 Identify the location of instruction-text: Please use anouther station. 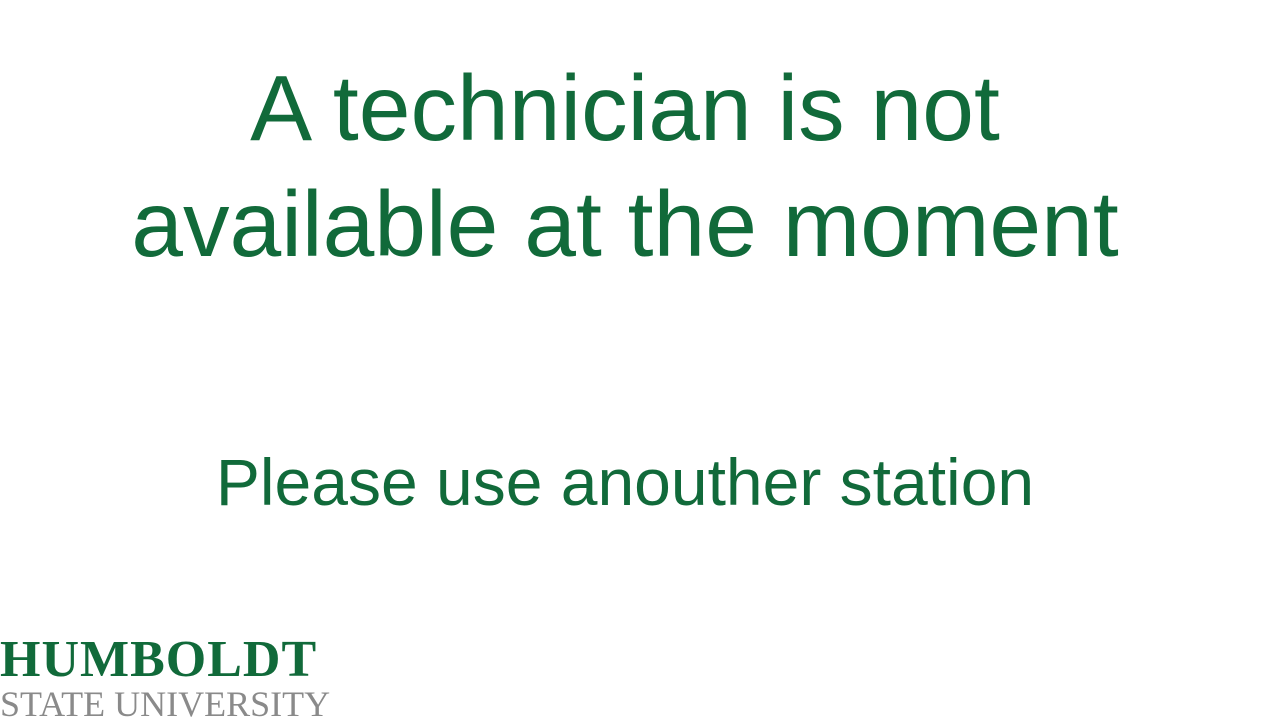
(625, 482).